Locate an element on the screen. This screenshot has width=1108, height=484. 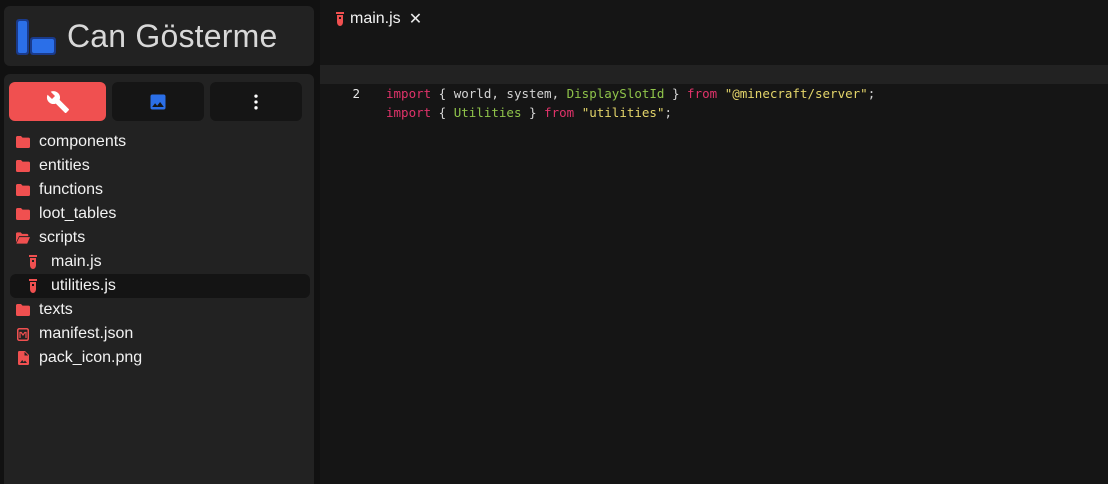
images-button is located at coordinates (158, 101).